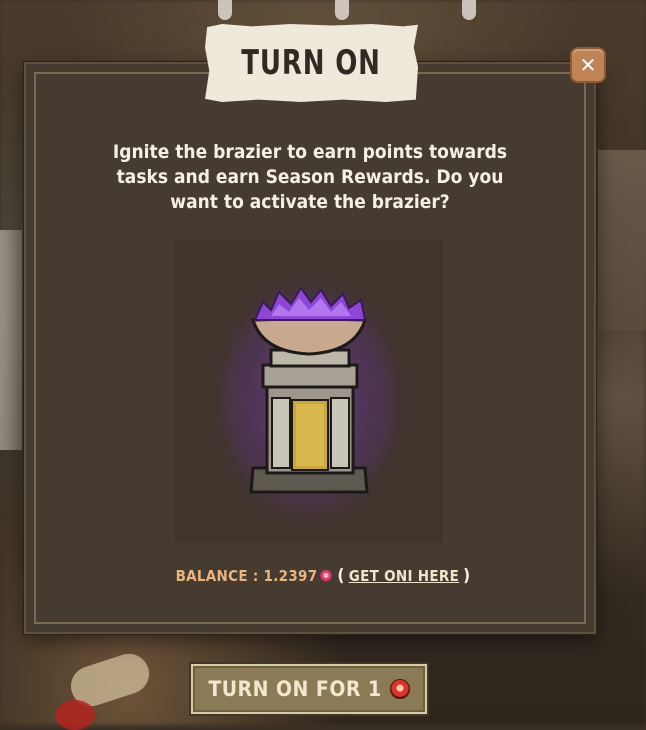 This screenshot has height=730, width=646. I want to click on turn-on-button-label: TURN ON FOR 1, so click(295, 689).